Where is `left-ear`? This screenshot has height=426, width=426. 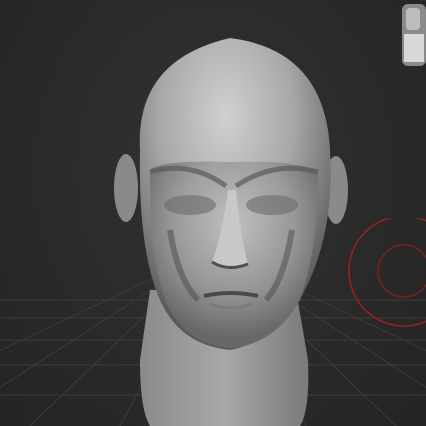 left-ear is located at coordinates (126, 188).